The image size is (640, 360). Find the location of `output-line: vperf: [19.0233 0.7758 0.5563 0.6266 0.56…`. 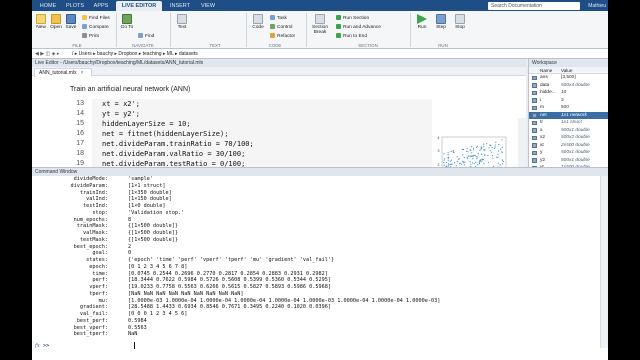

output-line: vperf: [19.0233 0.7758 0.5563 0.6266 0.56… is located at coordinates (312, 287).